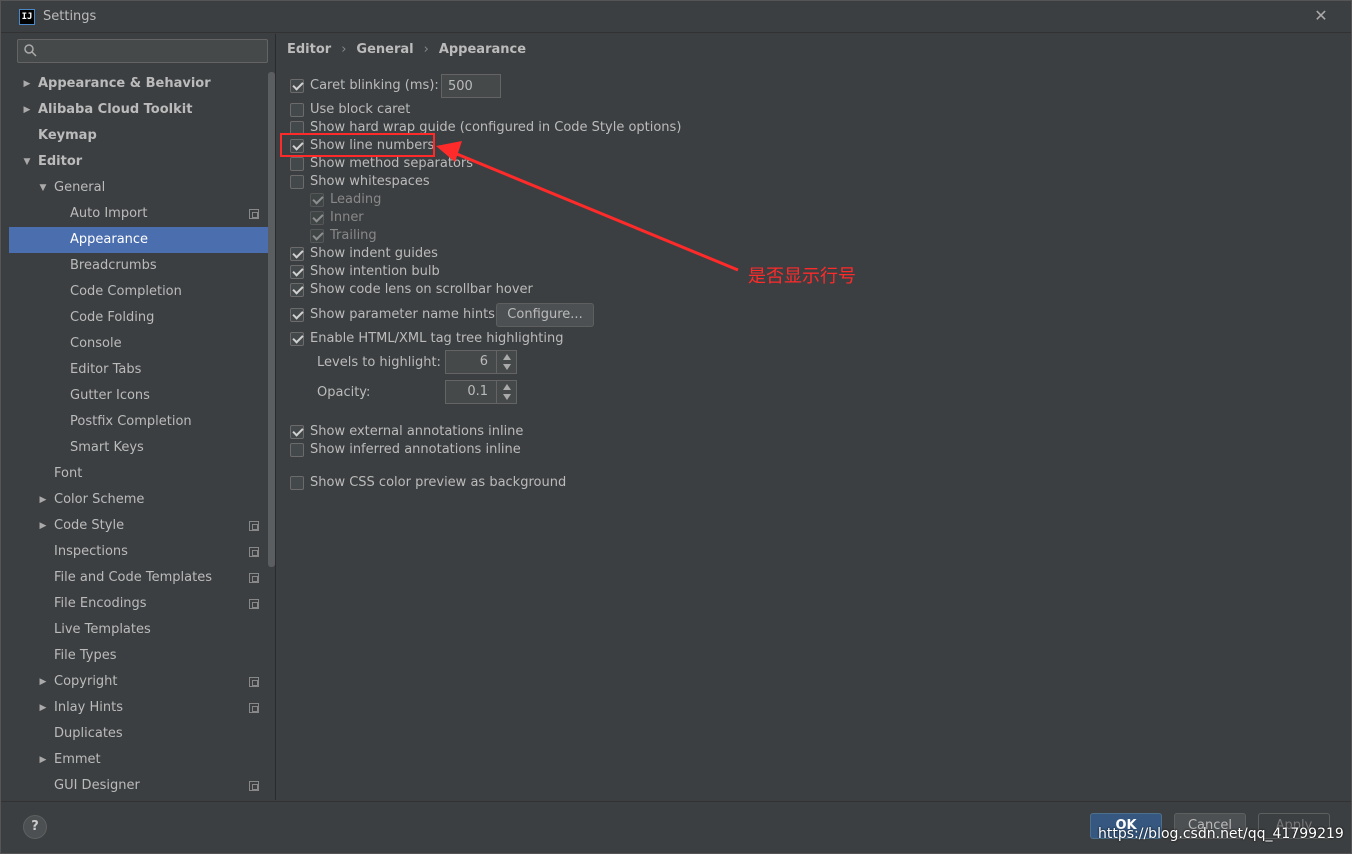  Describe the element at coordinates (297, 182) in the screenshot. I see `show-whitespaces-checkbox` at that location.